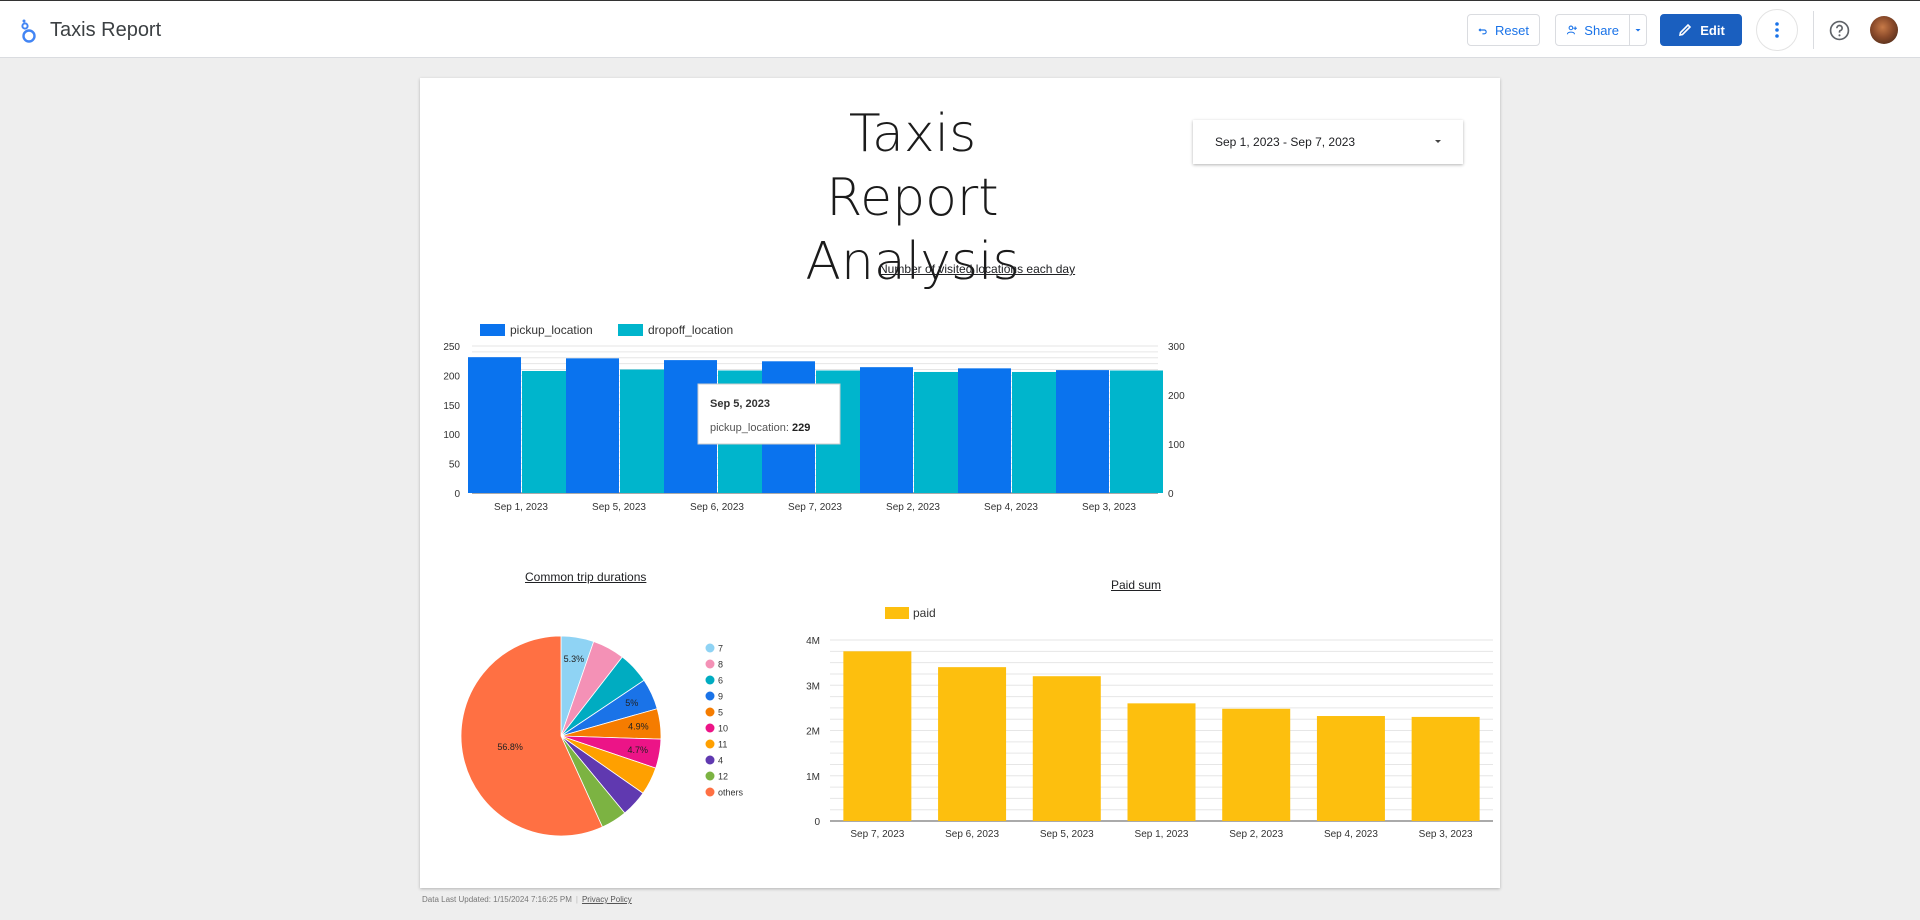 This screenshot has width=1920, height=920. Describe the element at coordinates (977, 269) in the screenshot. I see `chart-title-locations: Number of visited locations each day` at that location.